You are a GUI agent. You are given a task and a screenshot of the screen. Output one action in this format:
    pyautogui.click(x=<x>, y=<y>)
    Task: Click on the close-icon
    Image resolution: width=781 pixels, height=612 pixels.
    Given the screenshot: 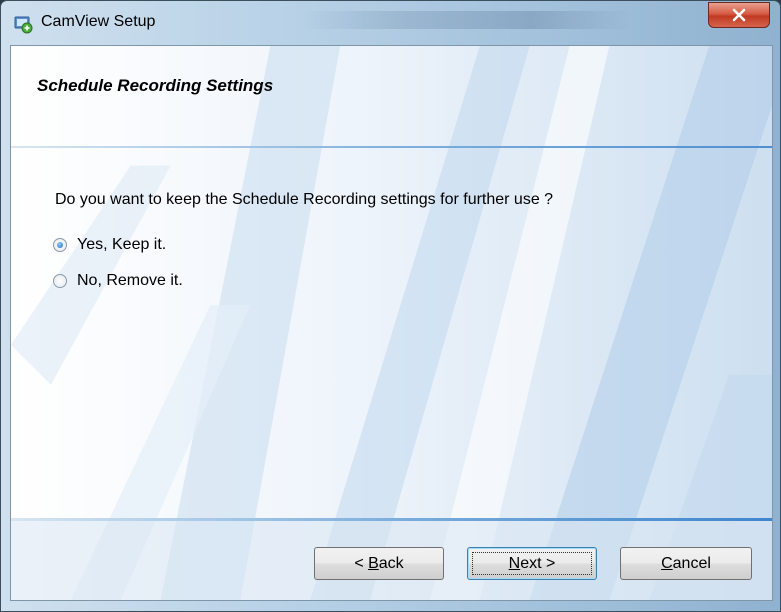 What is the action you would take?
    pyautogui.click(x=739, y=15)
    